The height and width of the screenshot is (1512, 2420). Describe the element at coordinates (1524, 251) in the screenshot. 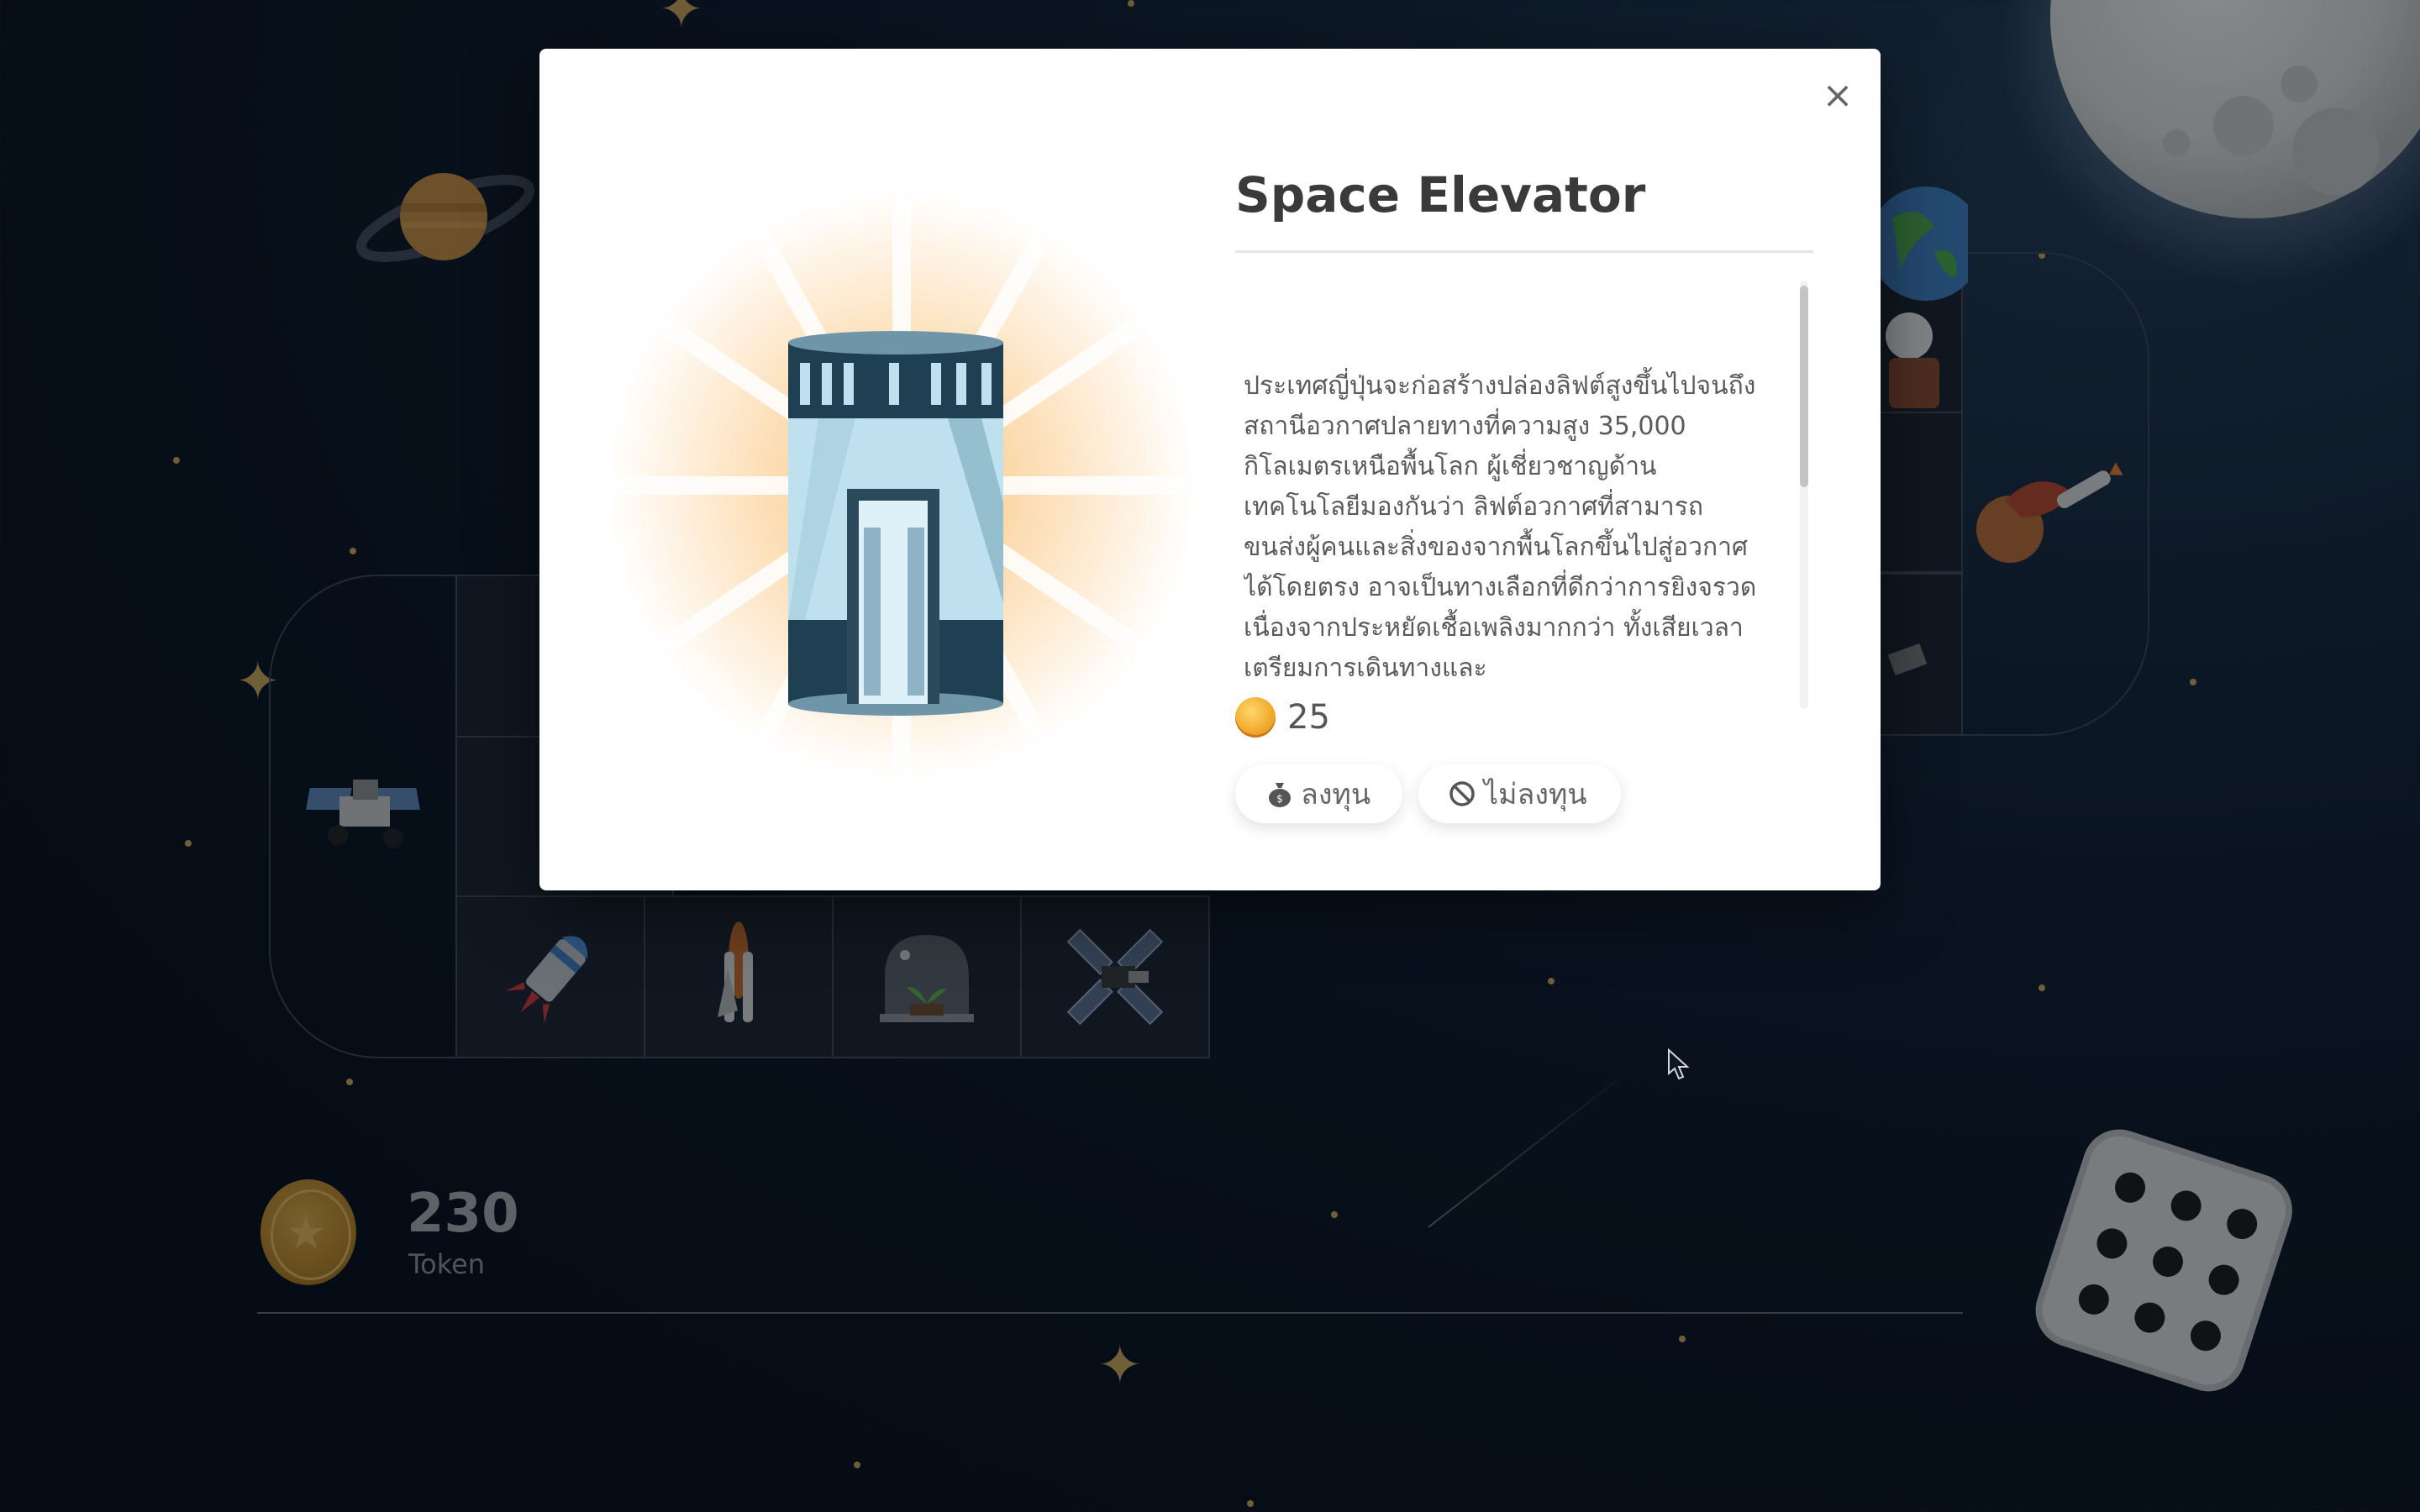

I see `divider` at that location.